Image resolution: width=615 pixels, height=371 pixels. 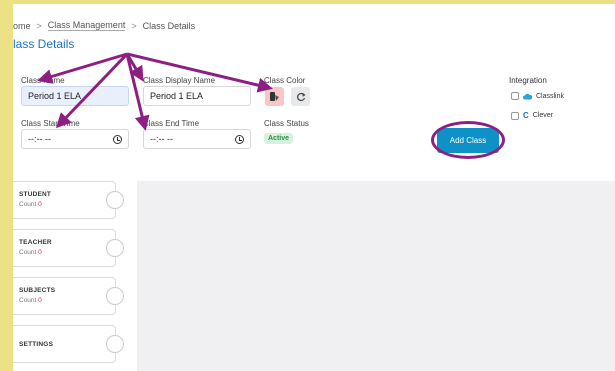 I want to click on page-title: lass Details, so click(x=44, y=44).